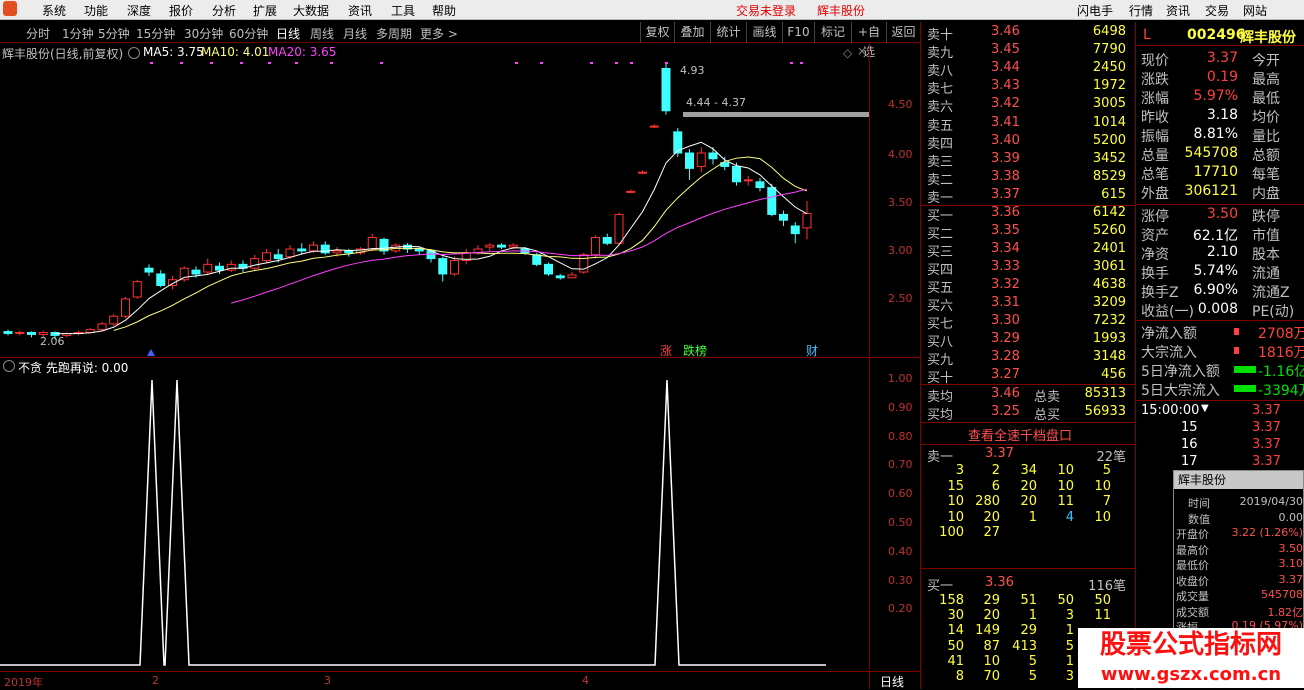 This screenshot has height=690, width=1304. Describe the element at coordinates (868, 40) in the screenshot. I see `toolbar-button-6: +自选` at that location.